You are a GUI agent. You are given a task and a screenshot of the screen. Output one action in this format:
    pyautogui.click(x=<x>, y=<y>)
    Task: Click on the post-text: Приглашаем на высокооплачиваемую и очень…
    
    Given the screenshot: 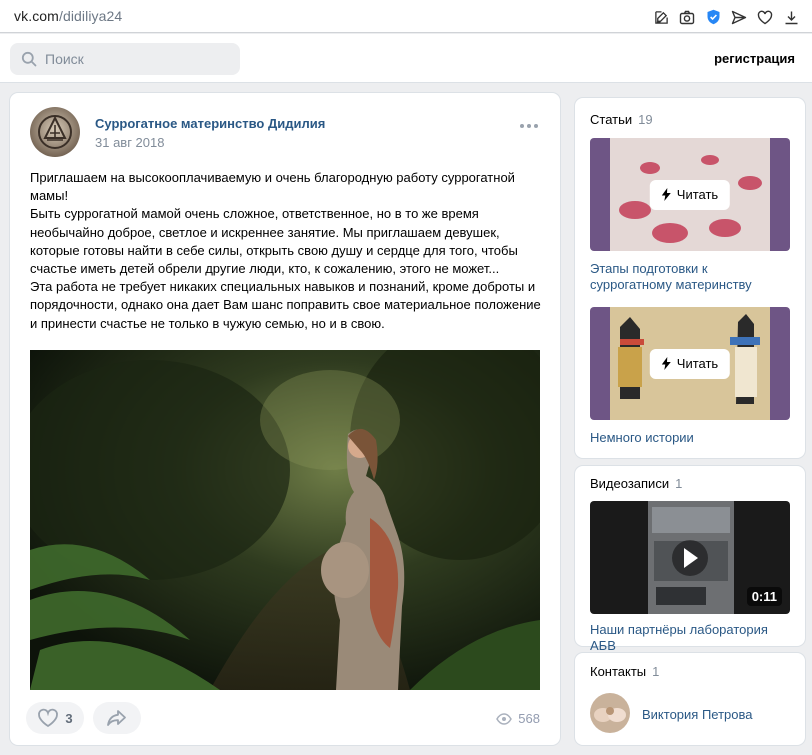 What is the action you would take?
    pyautogui.click(x=287, y=251)
    